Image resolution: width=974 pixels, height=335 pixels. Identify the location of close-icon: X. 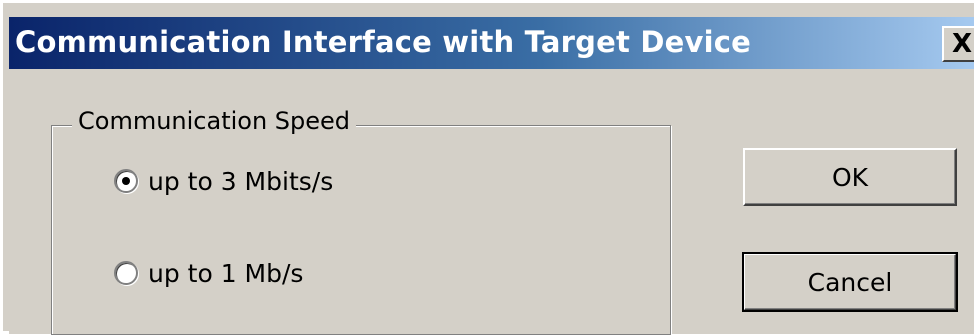
(962, 44).